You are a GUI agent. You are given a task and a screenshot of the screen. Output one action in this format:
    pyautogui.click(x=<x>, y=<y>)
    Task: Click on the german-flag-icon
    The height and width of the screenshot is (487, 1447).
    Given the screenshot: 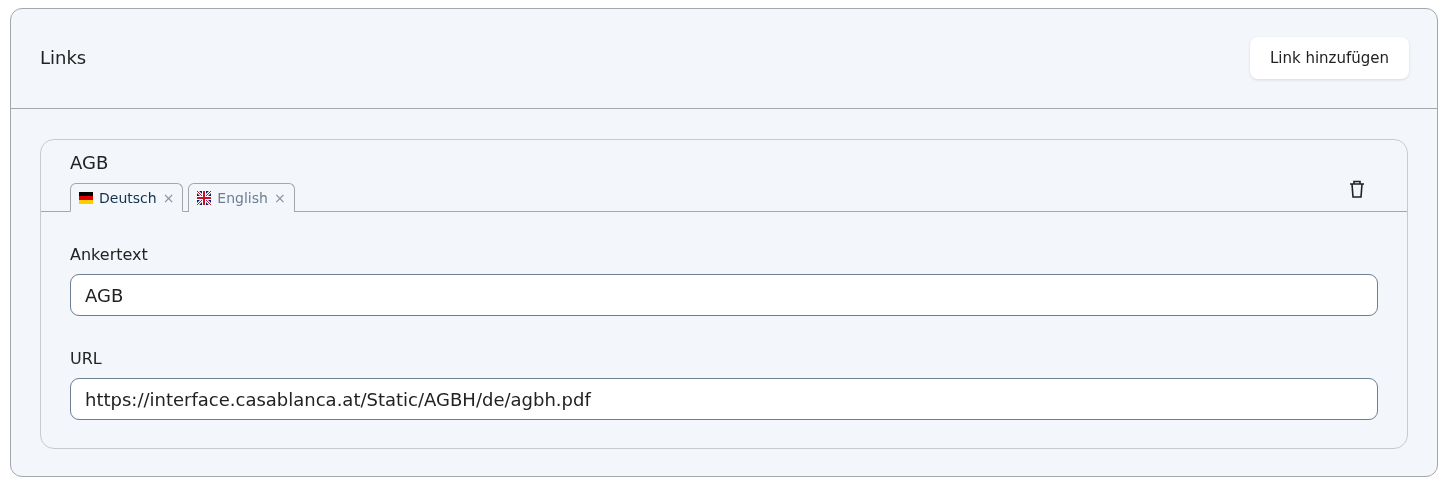 What is the action you would take?
    pyautogui.click(x=86, y=197)
    